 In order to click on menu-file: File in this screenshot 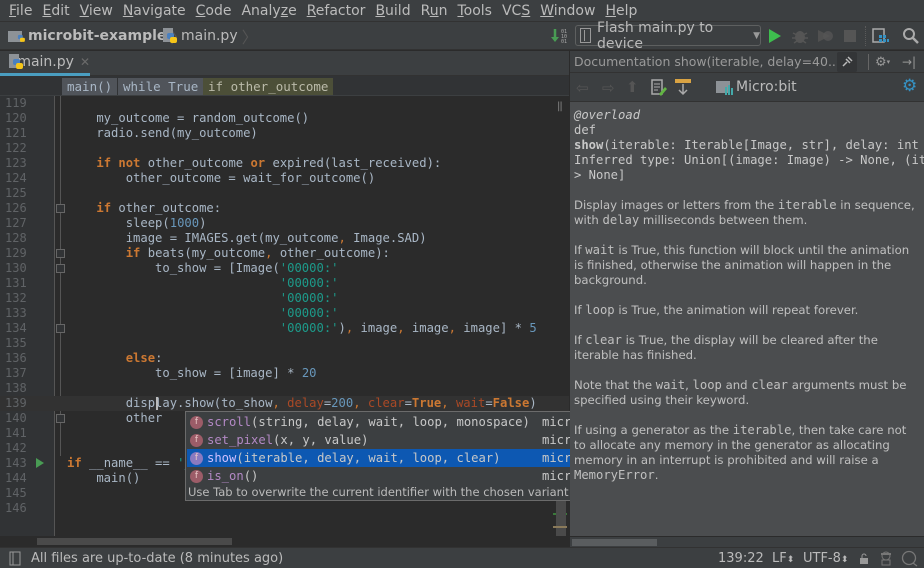, I will do `click(20, 11)`.